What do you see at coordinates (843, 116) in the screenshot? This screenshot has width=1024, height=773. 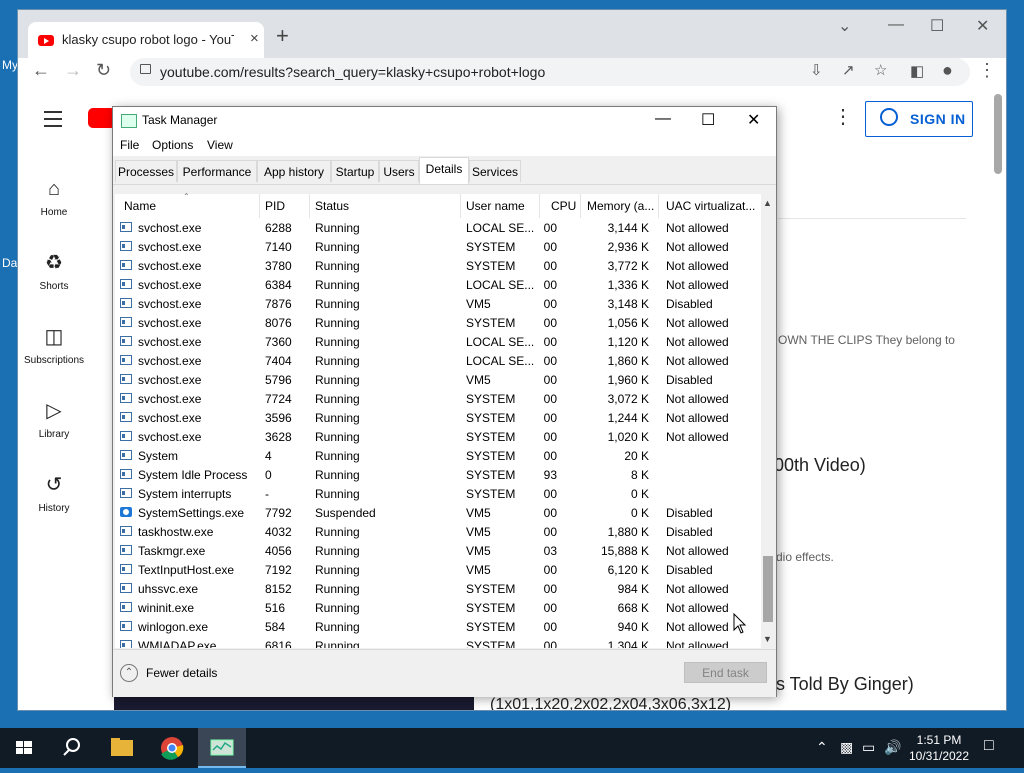 I see `settings-kebab-icon: ⋮` at bounding box center [843, 116].